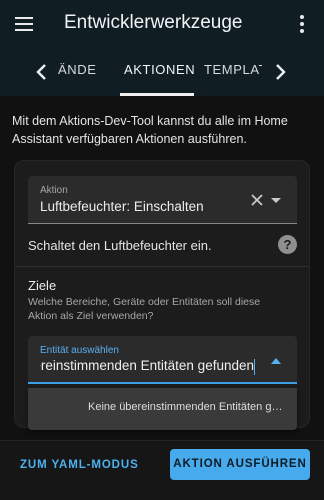 The height and width of the screenshot is (500, 324). Describe the element at coordinates (280, 72) in the screenshot. I see `chevron-right-icon` at that location.